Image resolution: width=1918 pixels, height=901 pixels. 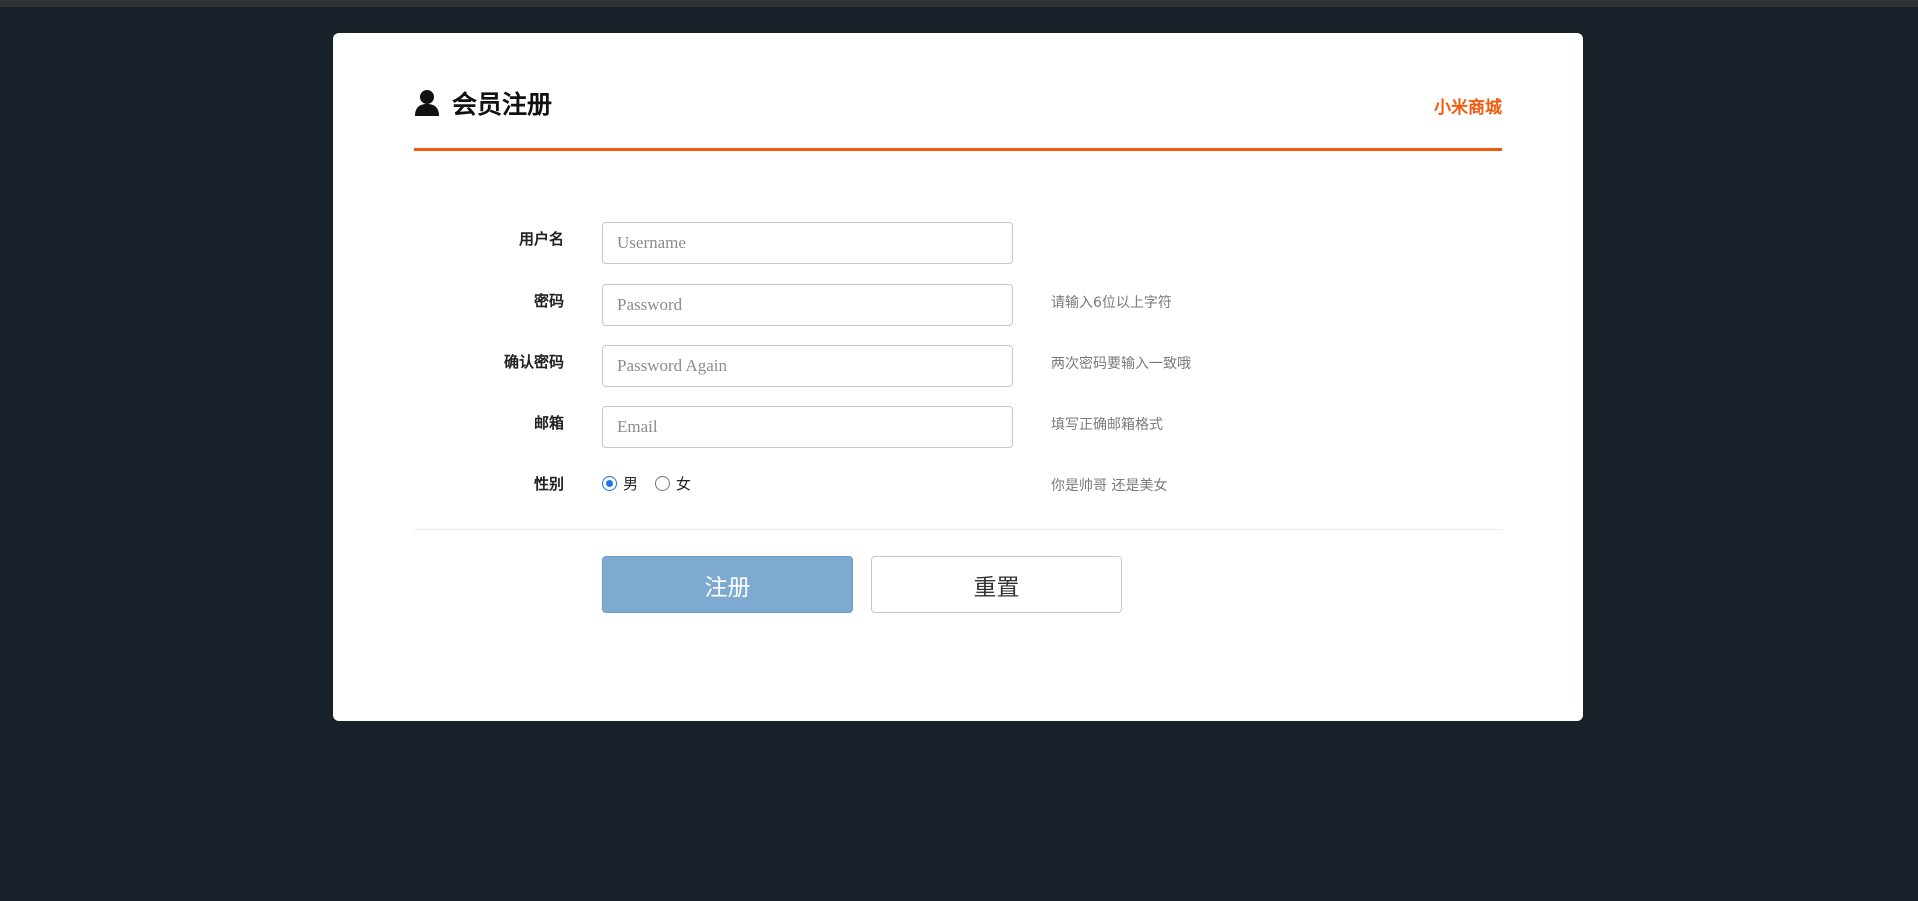 I want to click on email-row: 邮箱 填写正确邮箱格式, so click(x=958, y=428).